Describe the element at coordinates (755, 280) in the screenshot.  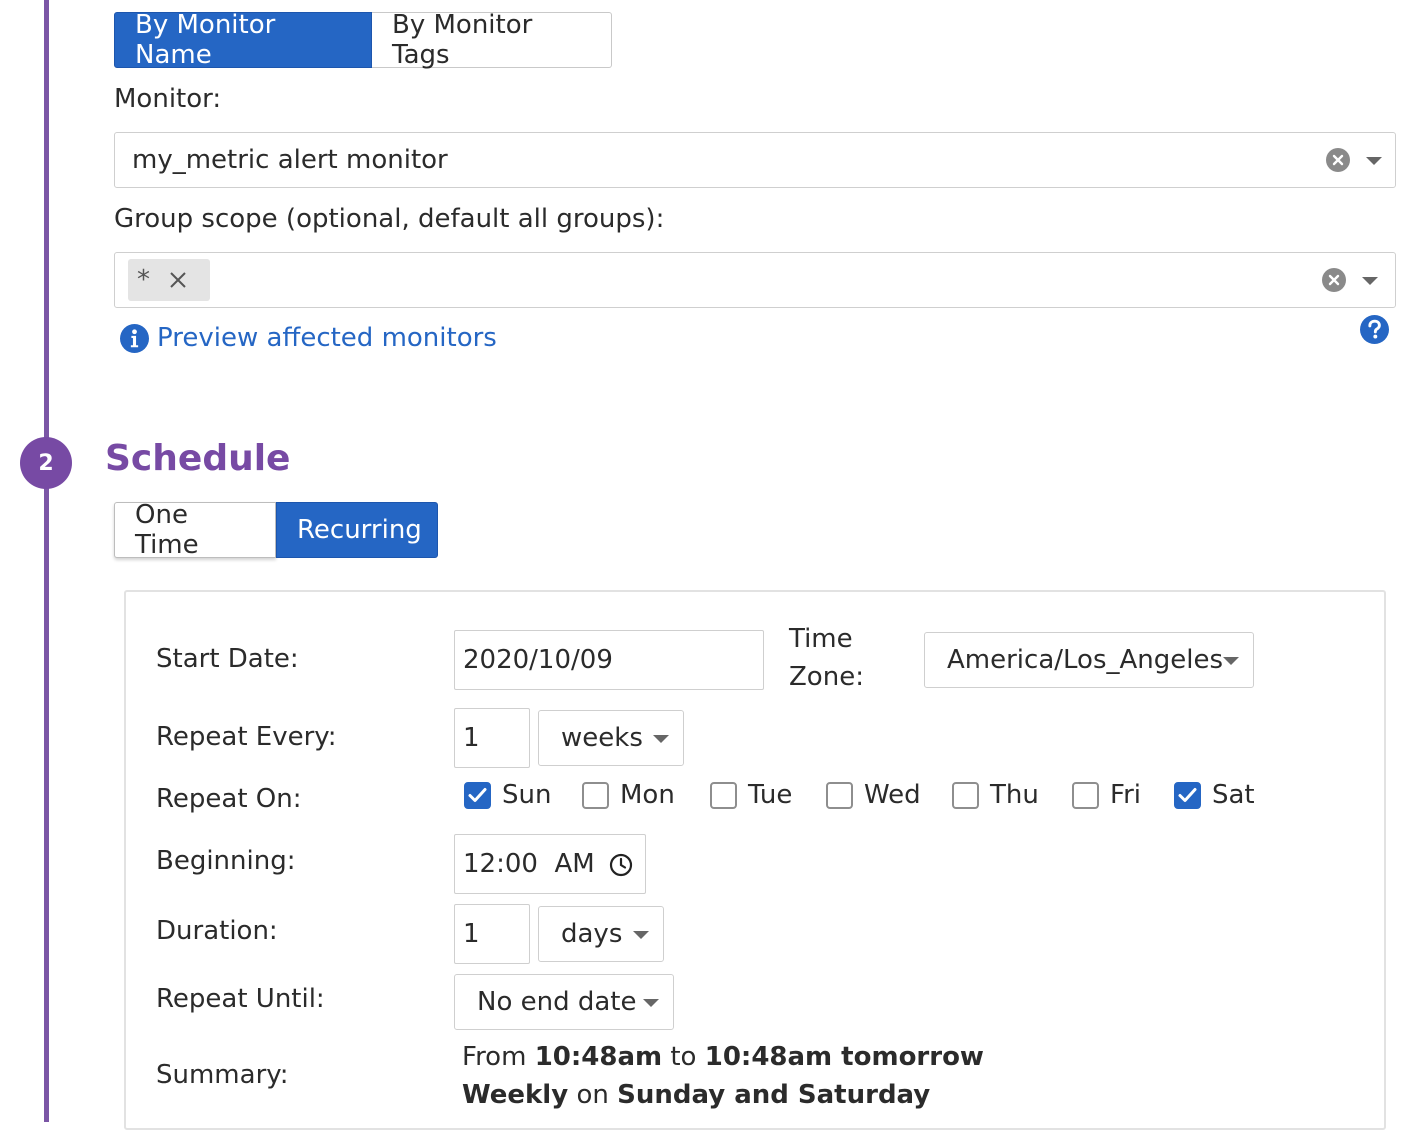
I see `group-scope-select: *` at that location.